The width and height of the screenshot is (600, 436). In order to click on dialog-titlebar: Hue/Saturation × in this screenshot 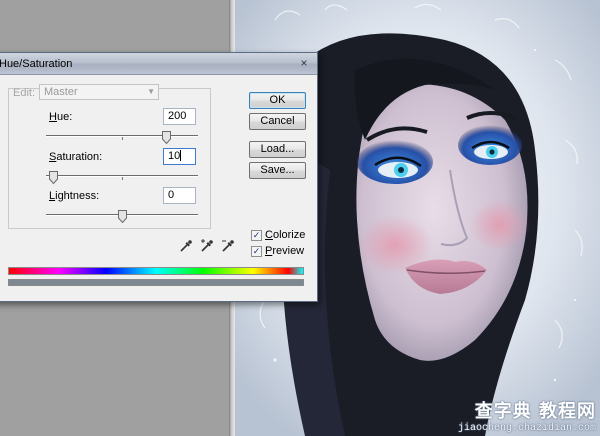, I will do `click(158, 64)`.